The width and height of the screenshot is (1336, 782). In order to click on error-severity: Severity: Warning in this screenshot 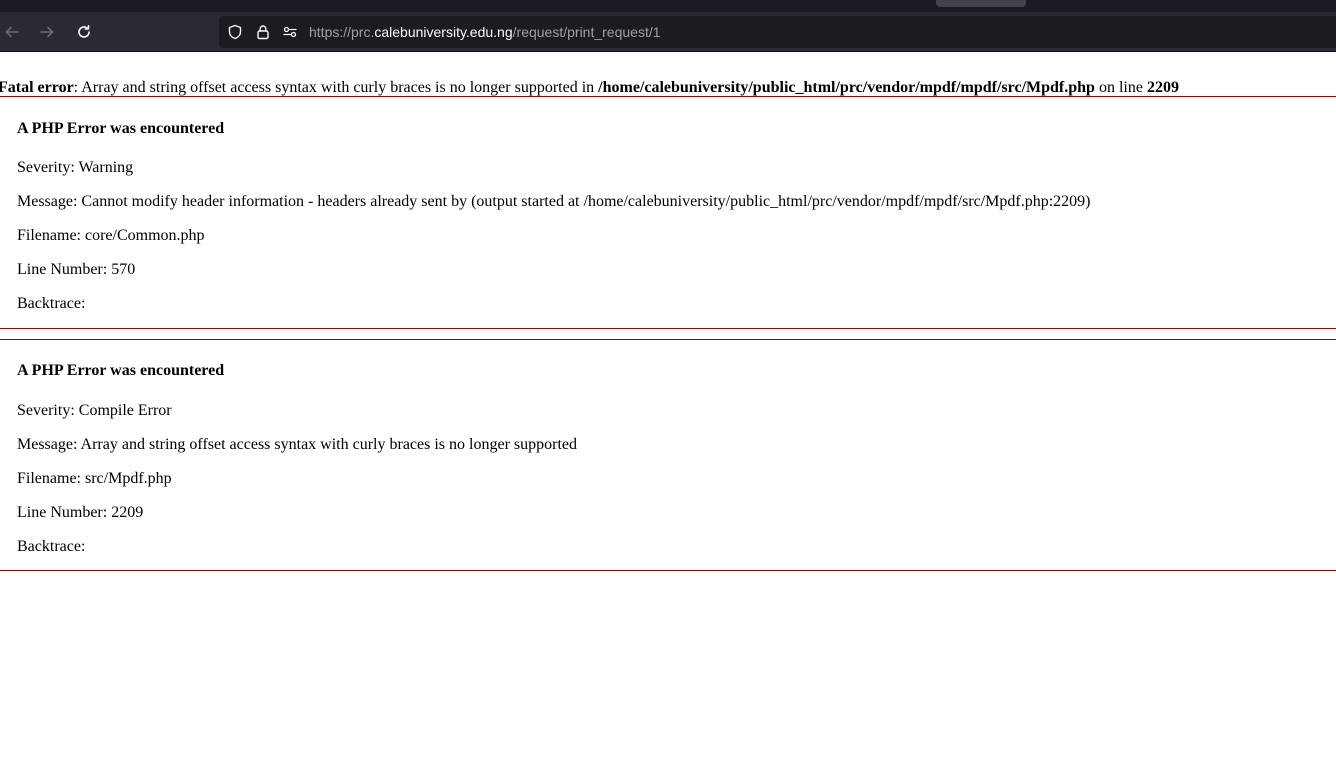, I will do `click(75, 167)`.